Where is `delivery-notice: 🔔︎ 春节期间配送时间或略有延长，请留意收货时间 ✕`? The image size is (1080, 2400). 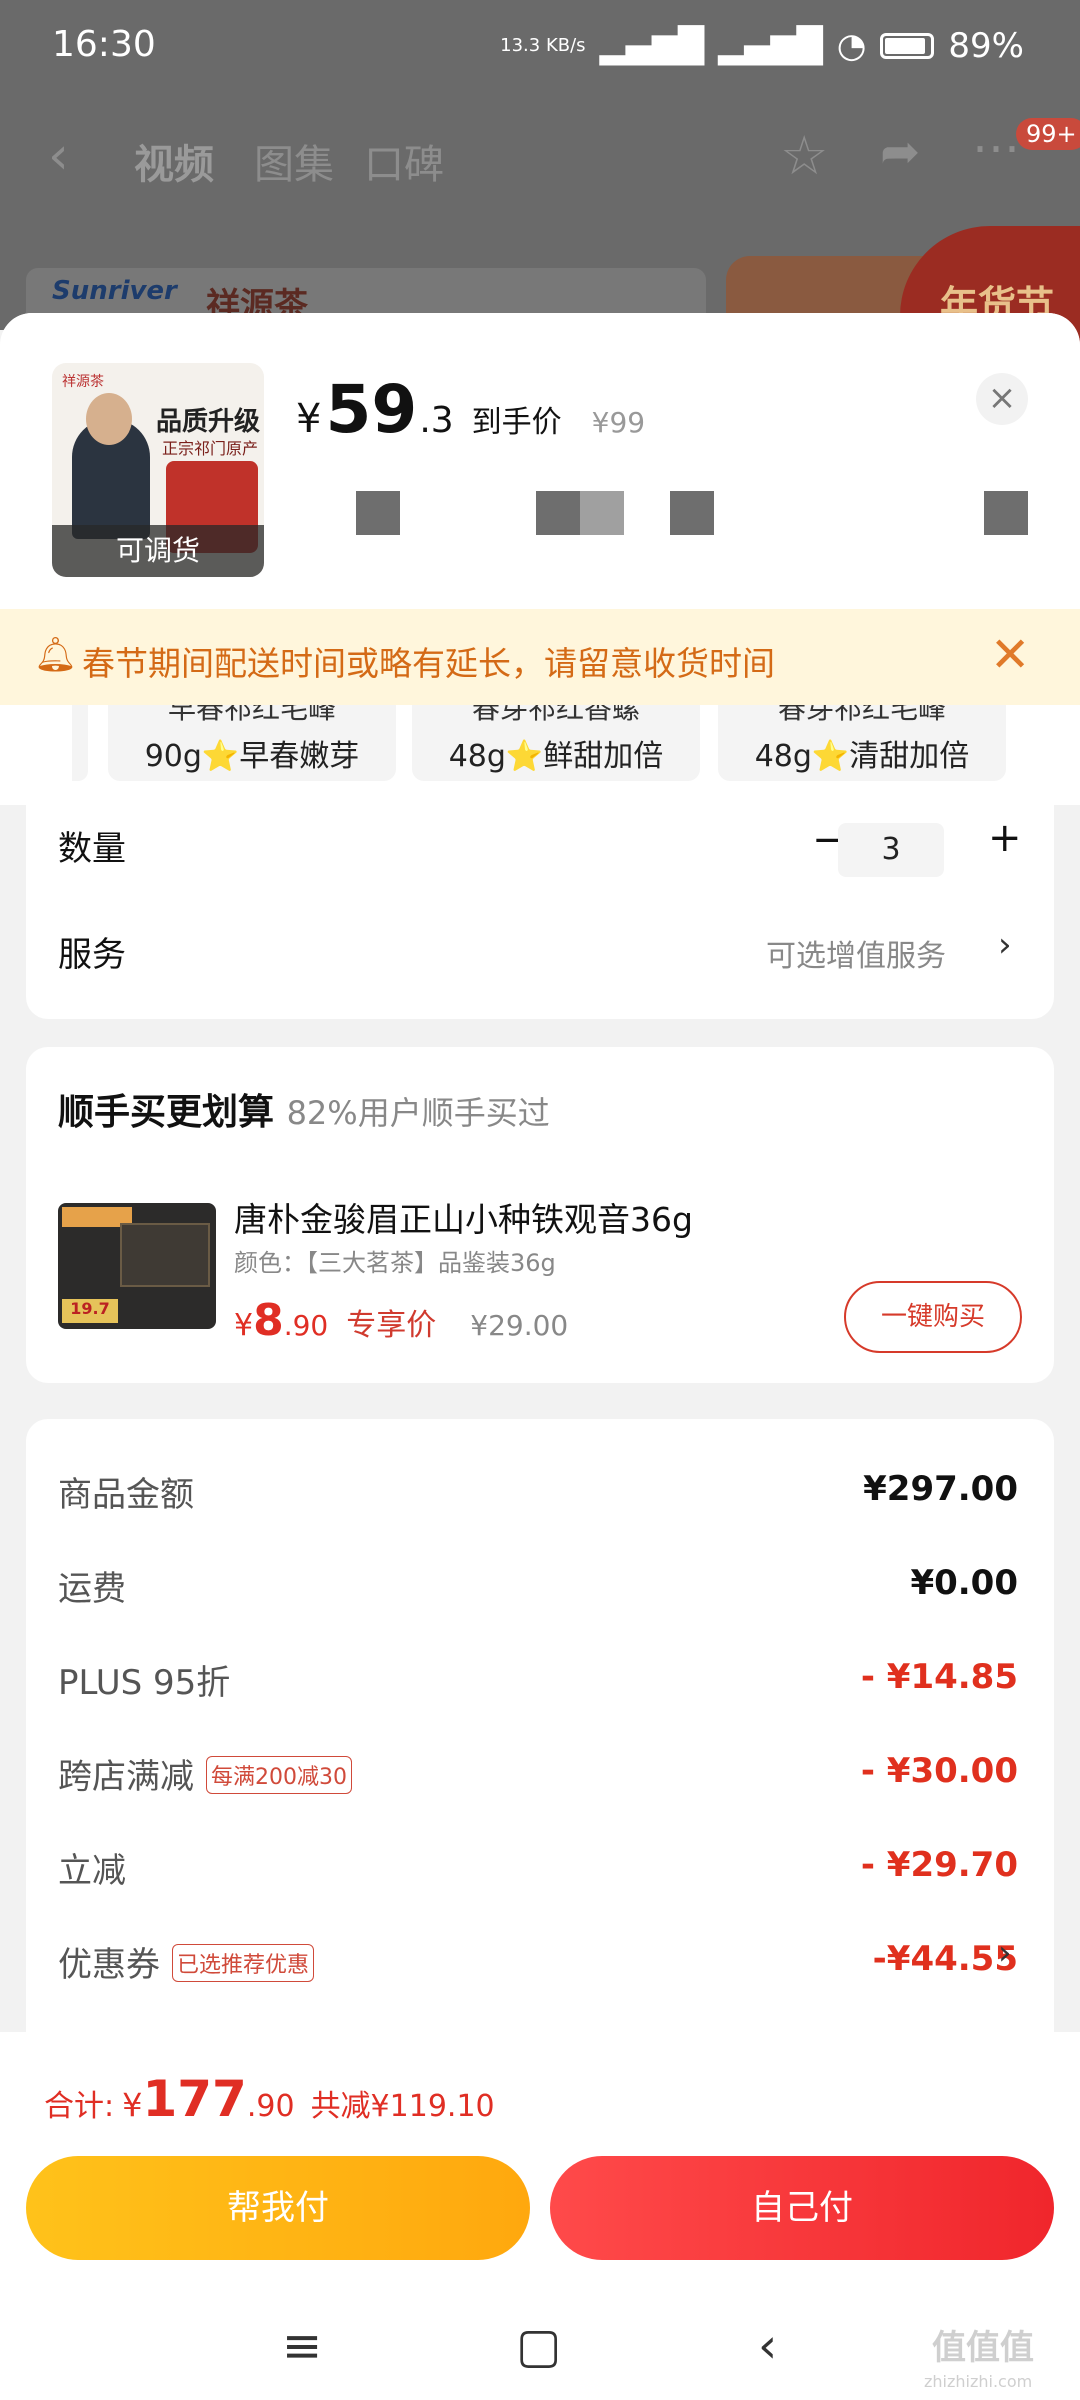
delivery-notice: 🔔︎ 春节期间配送时间或略有延长，请留意收货时间 ✕ is located at coordinates (540, 657).